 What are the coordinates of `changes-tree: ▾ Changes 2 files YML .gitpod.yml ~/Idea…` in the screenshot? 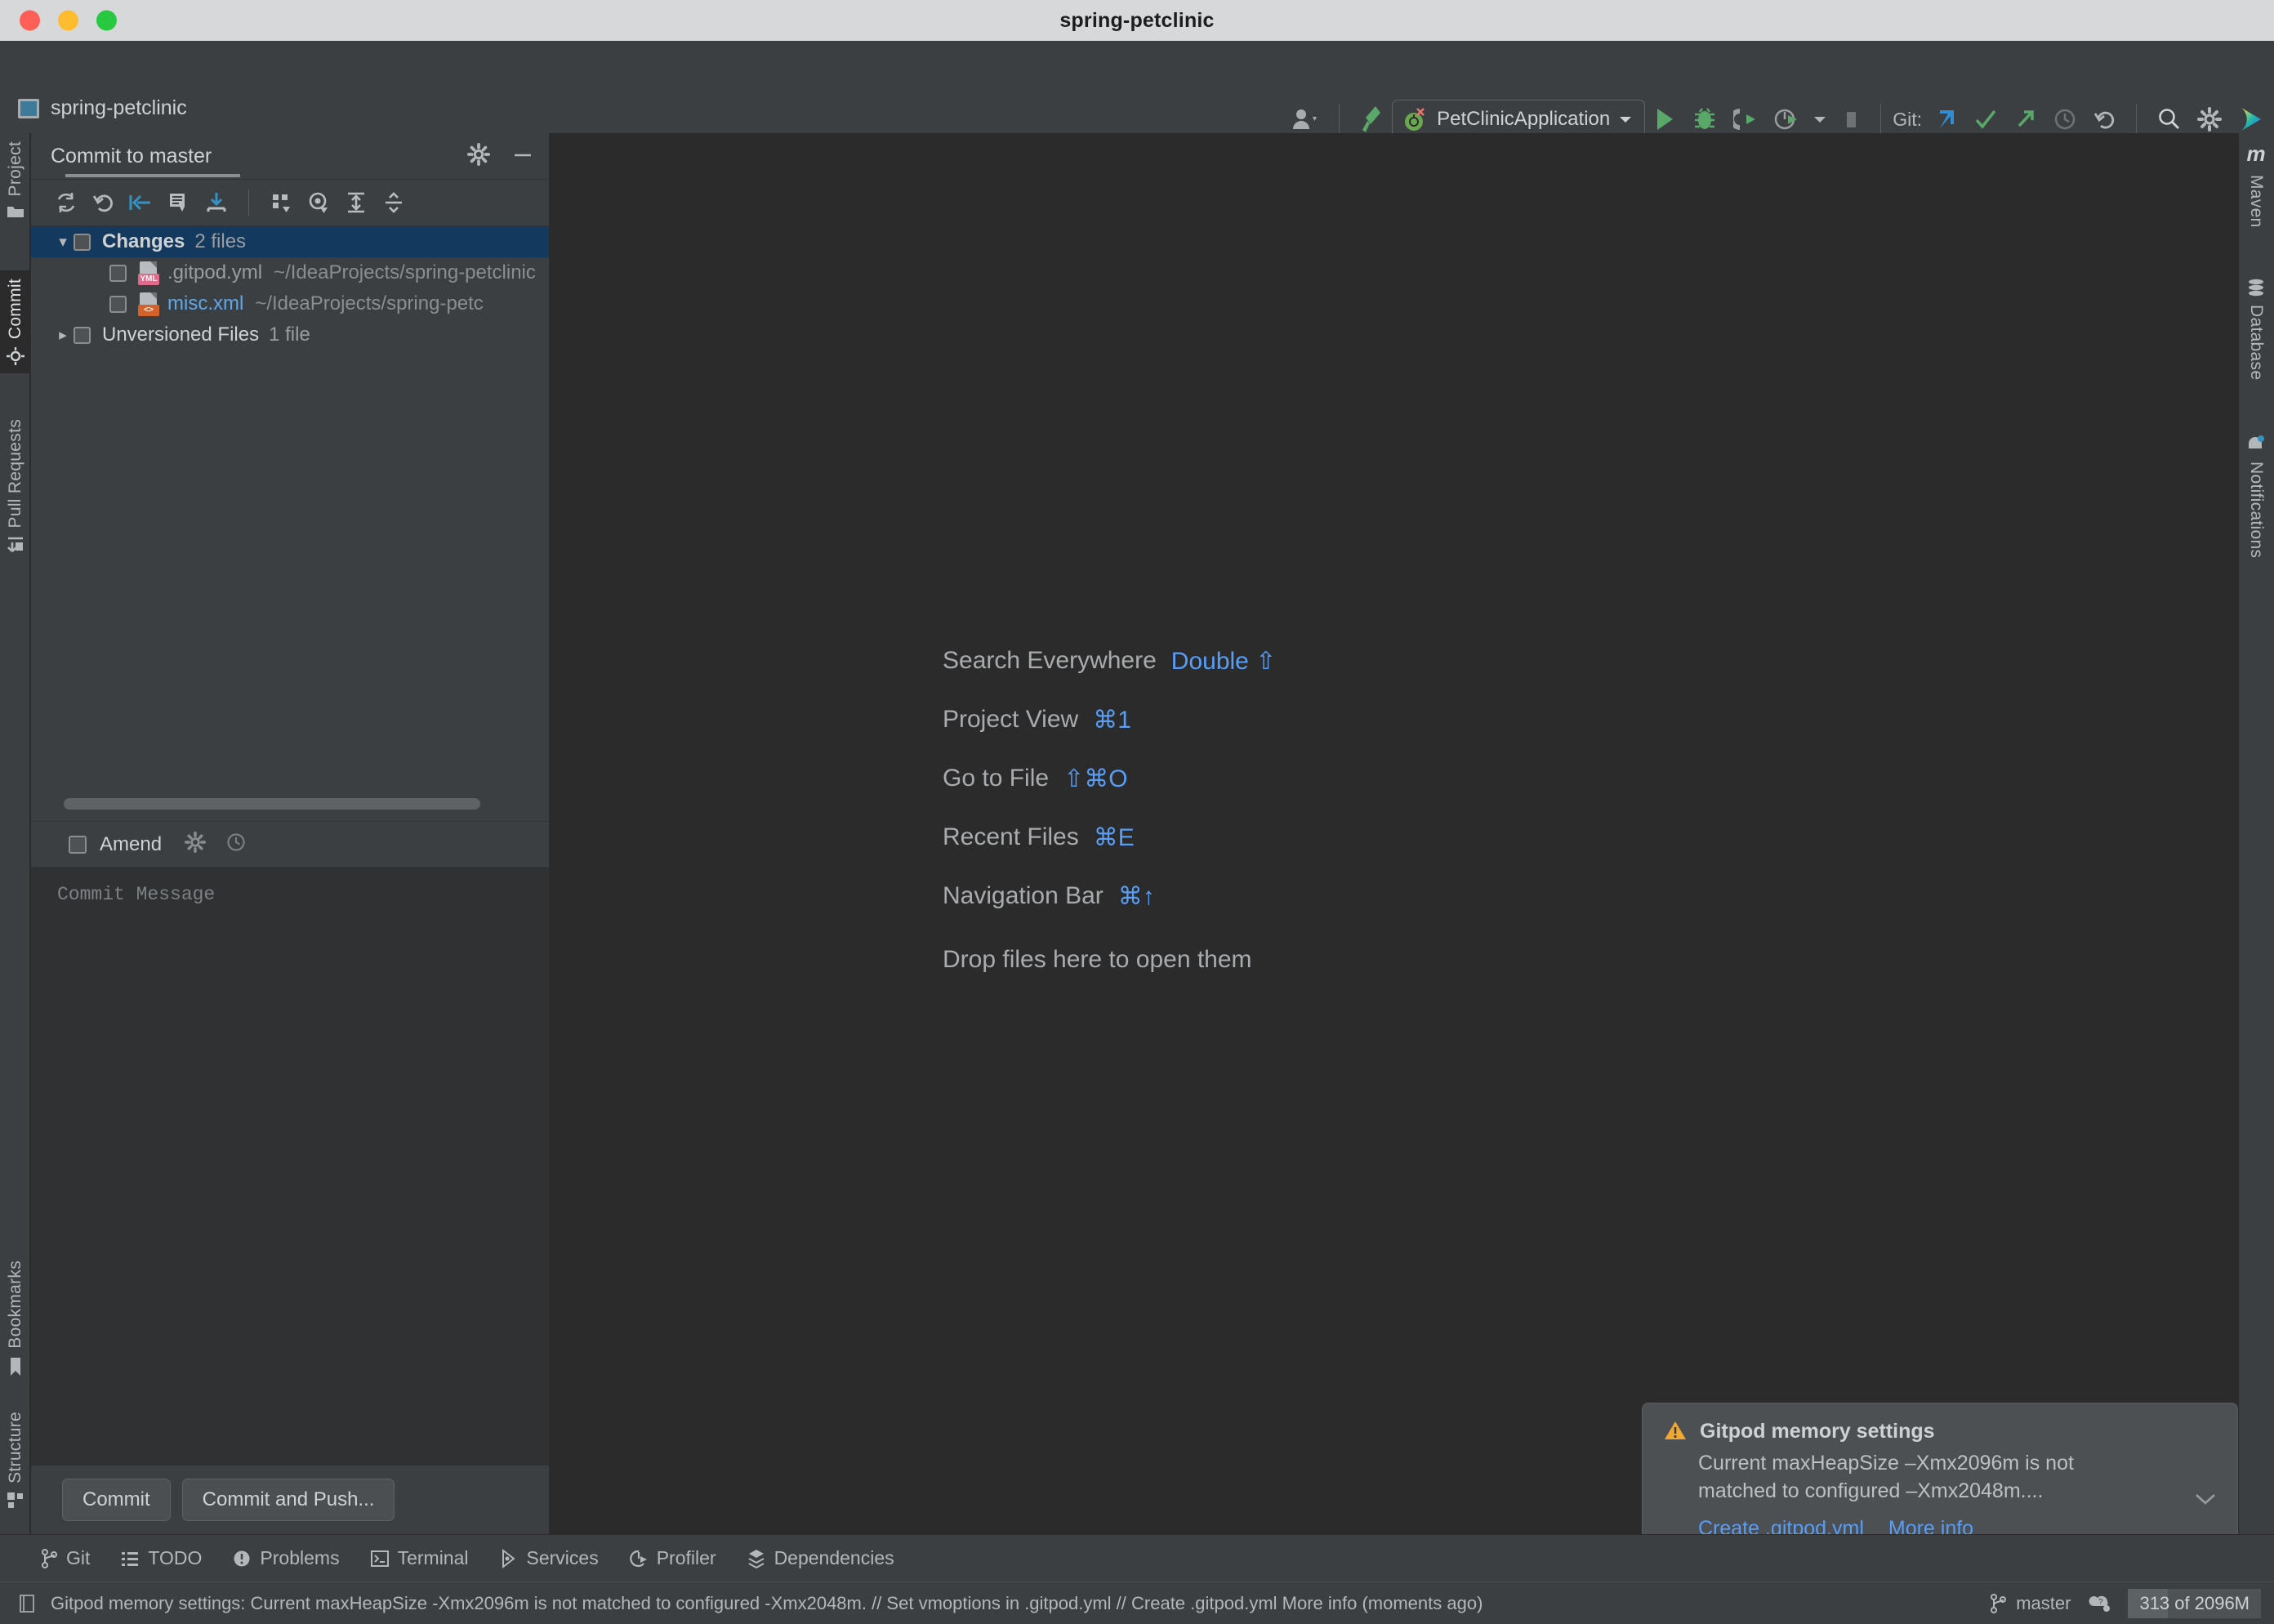 It's located at (290, 509).